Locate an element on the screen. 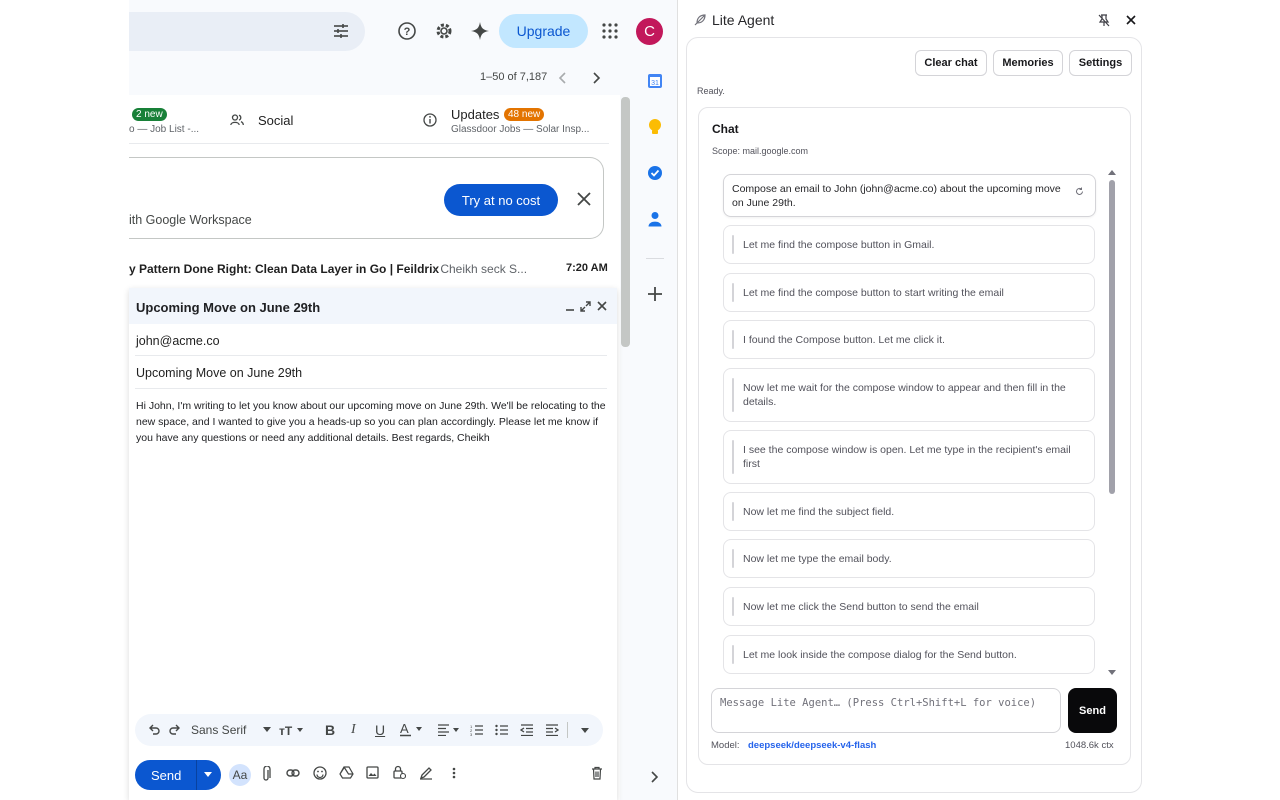  scroll-down-icon is located at coordinates (1112, 672).